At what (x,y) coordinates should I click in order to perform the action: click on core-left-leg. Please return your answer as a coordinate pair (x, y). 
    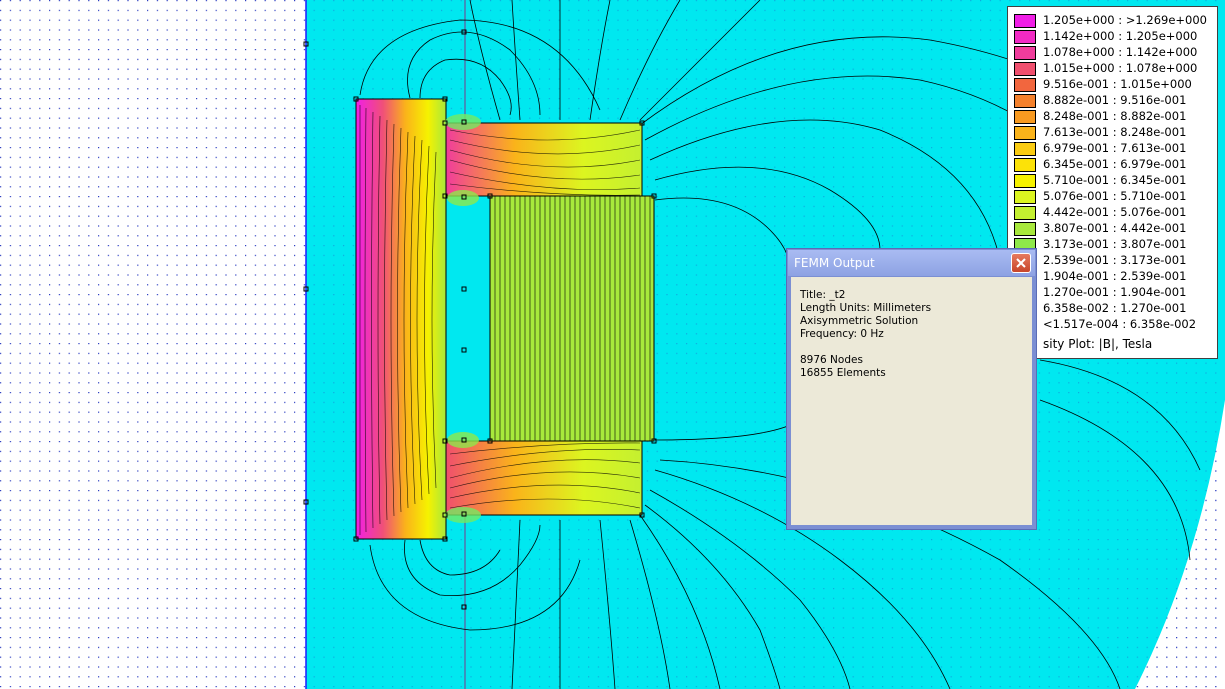
    Looking at the image, I should click on (401, 319).